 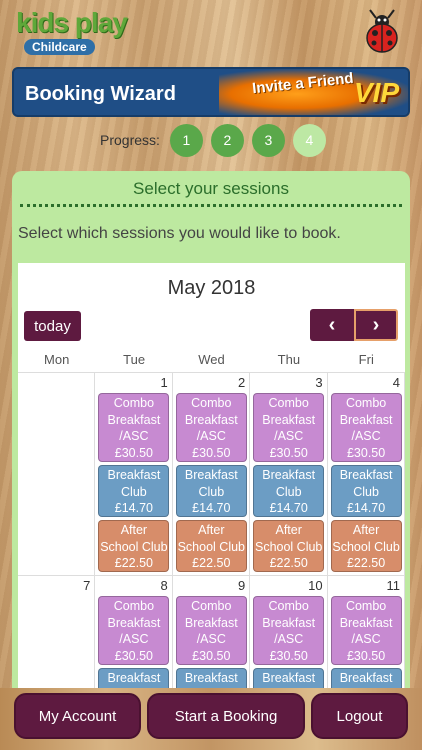 I want to click on day-number: 7, so click(x=87, y=585).